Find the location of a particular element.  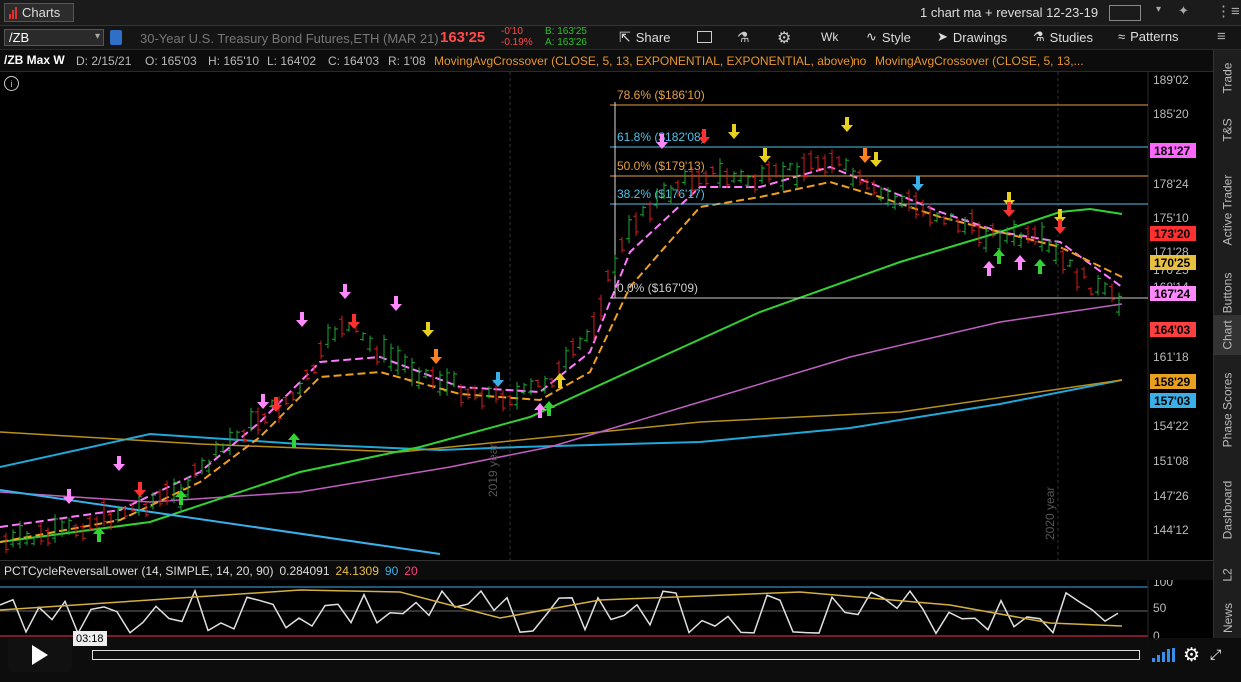

share-label: Share is located at coordinates (653, 37).